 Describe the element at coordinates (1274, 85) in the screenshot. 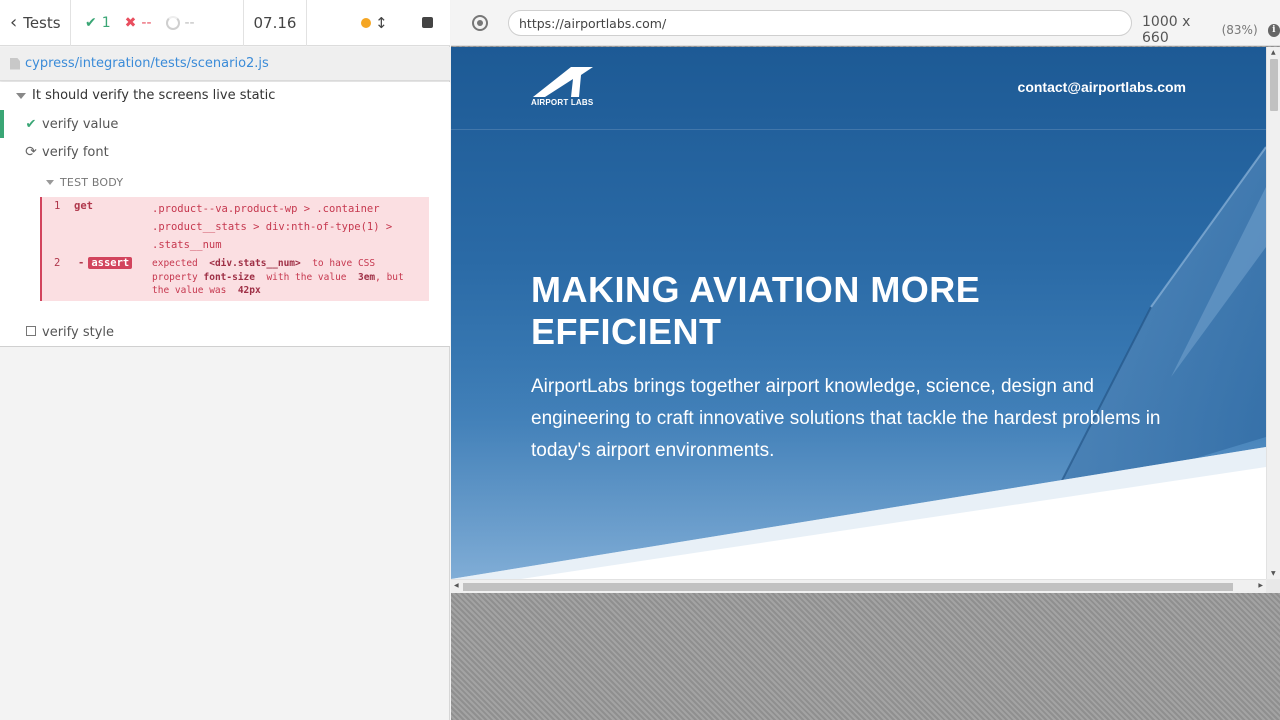

I see `vertical-scroll-thumb` at that location.